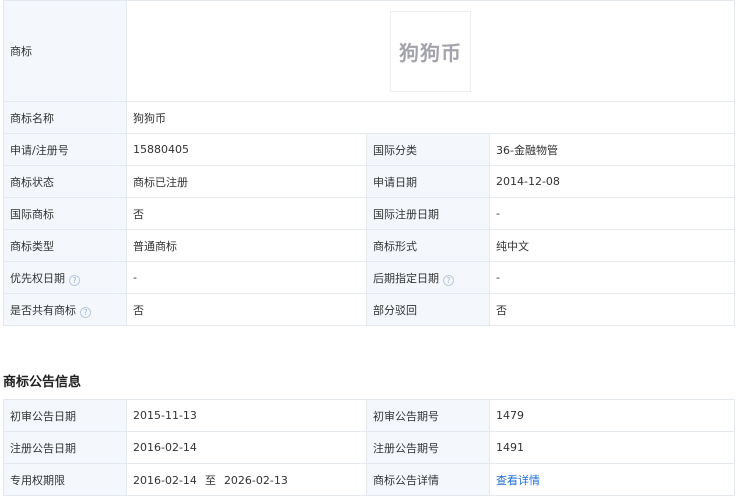 Image resolution: width=737 pixels, height=500 pixels. I want to click on table-row: 商标名称 狗狗币, so click(369, 117).